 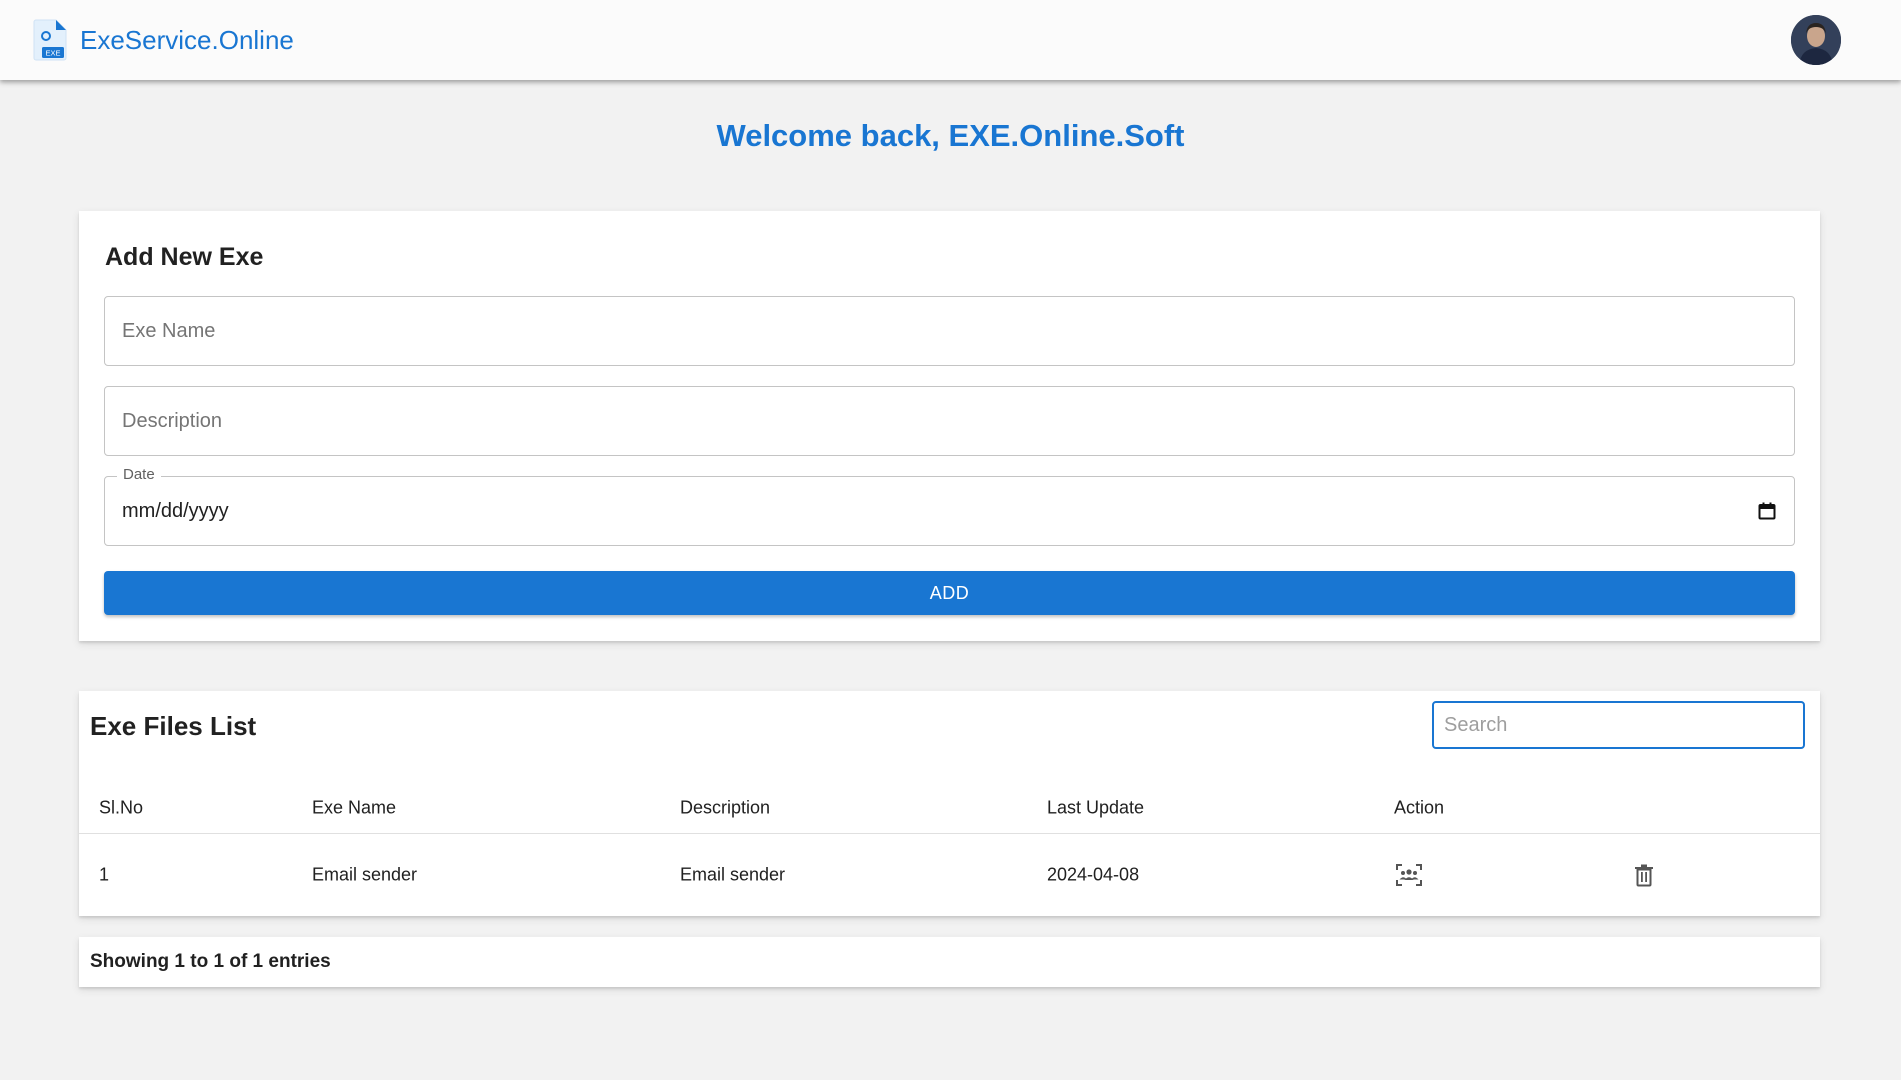 I want to click on exe-name-field, so click(x=949, y=331).